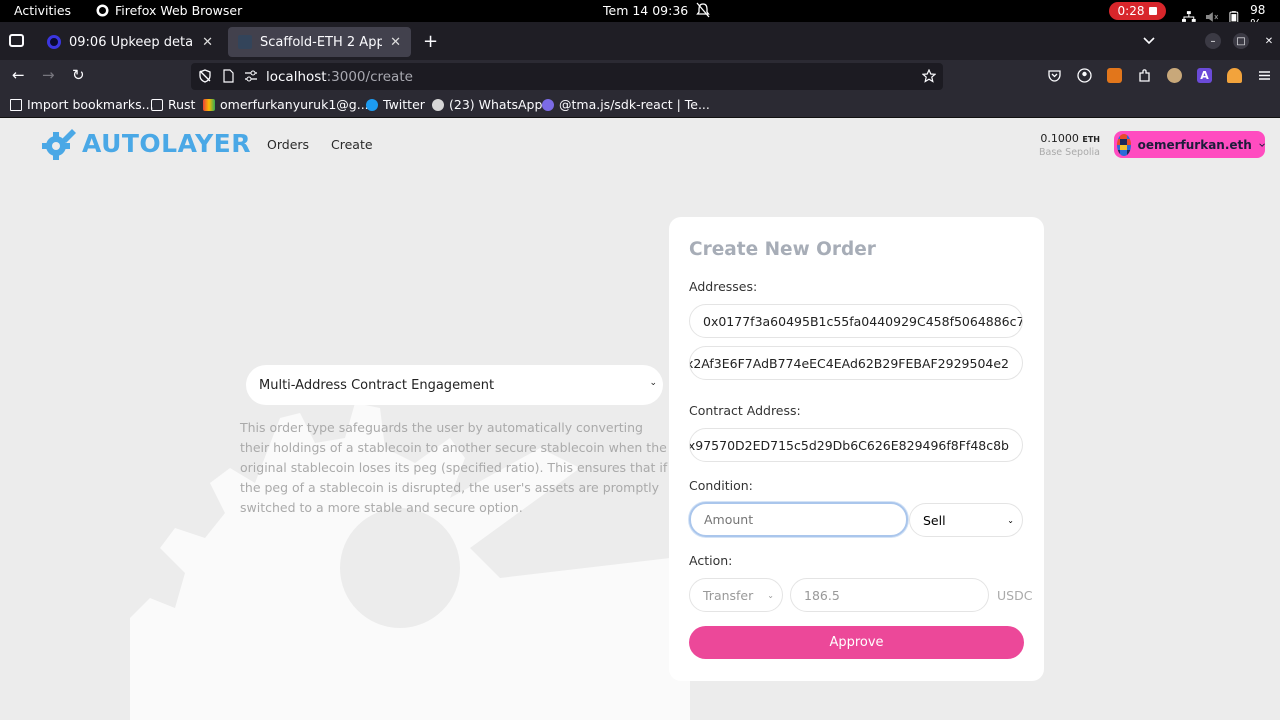 Image resolution: width=1280 pixels, height=720 pixels. I want to click on url-bar: localhost:3000/create, so click(567, 76).